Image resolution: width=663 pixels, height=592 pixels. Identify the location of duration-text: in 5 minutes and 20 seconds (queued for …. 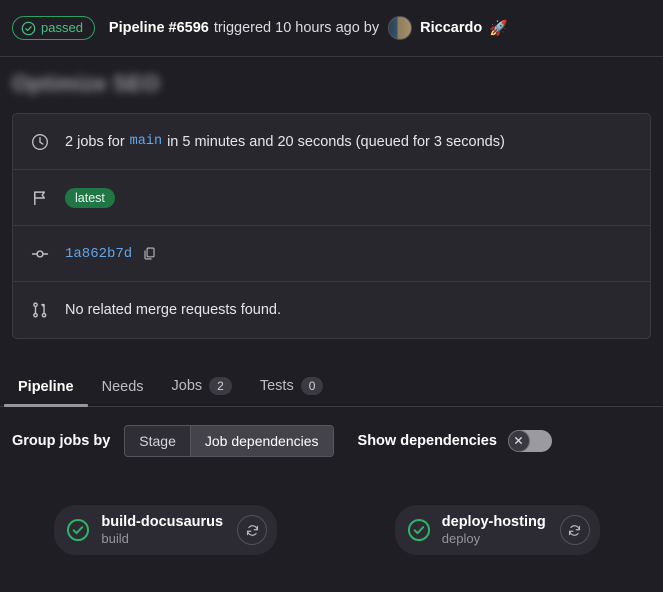
(336, 141).